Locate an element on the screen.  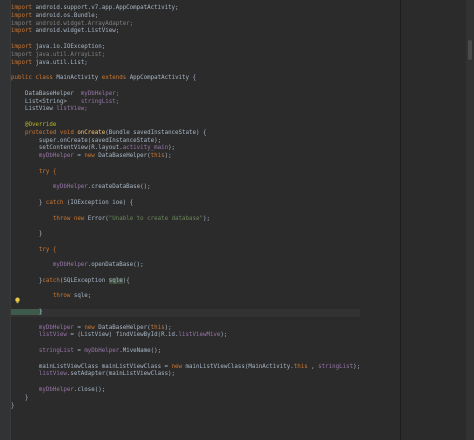
scrollbar-thumb is located at coordinates (470, 50).